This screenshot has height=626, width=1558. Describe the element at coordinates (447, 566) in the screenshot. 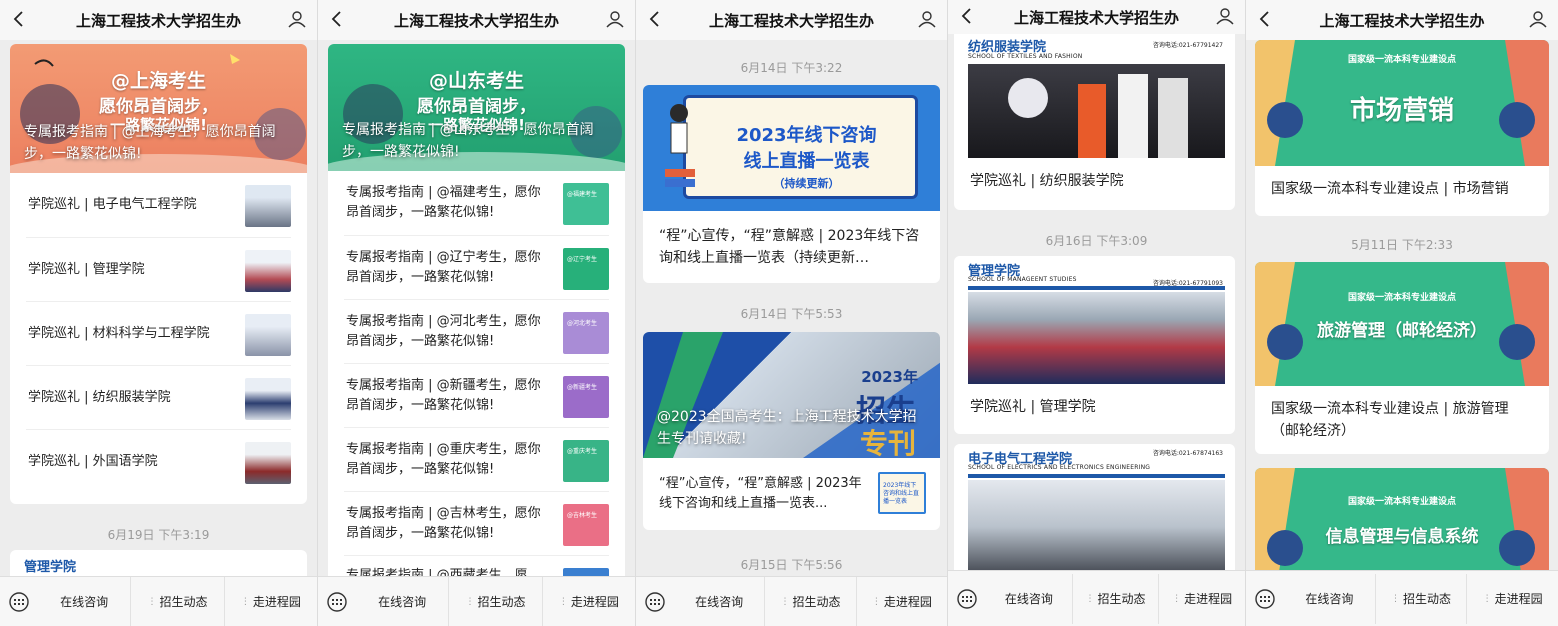

I see `article-title: 专属报考指南 | @西藏考生，愿` at that location.